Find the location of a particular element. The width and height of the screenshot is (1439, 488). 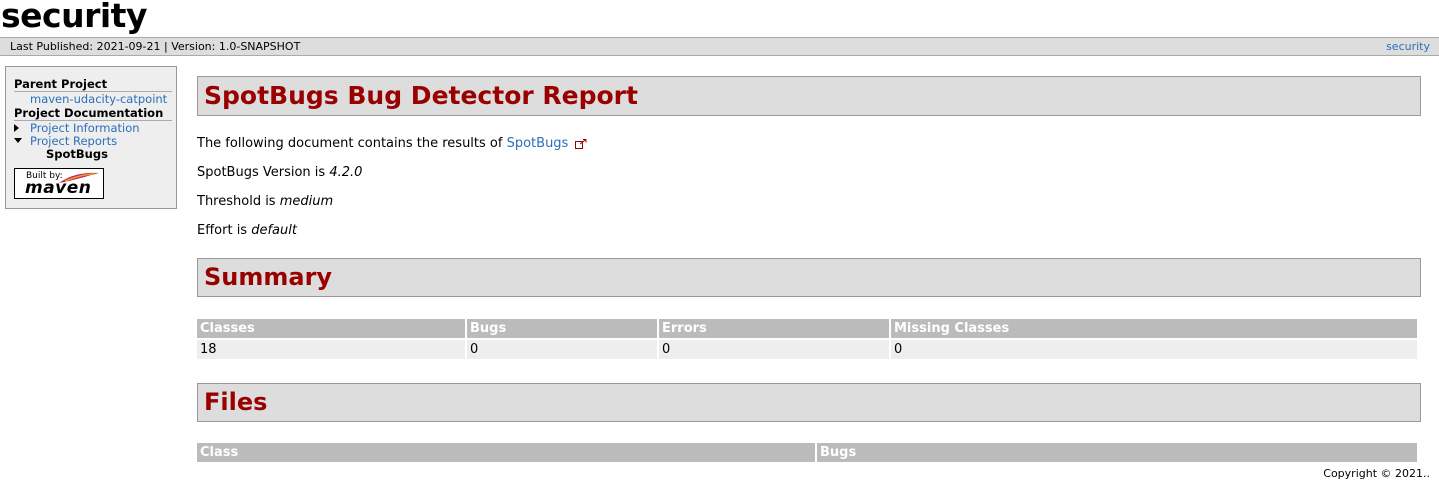

effort-value: default is located at coordinates (274, 230).